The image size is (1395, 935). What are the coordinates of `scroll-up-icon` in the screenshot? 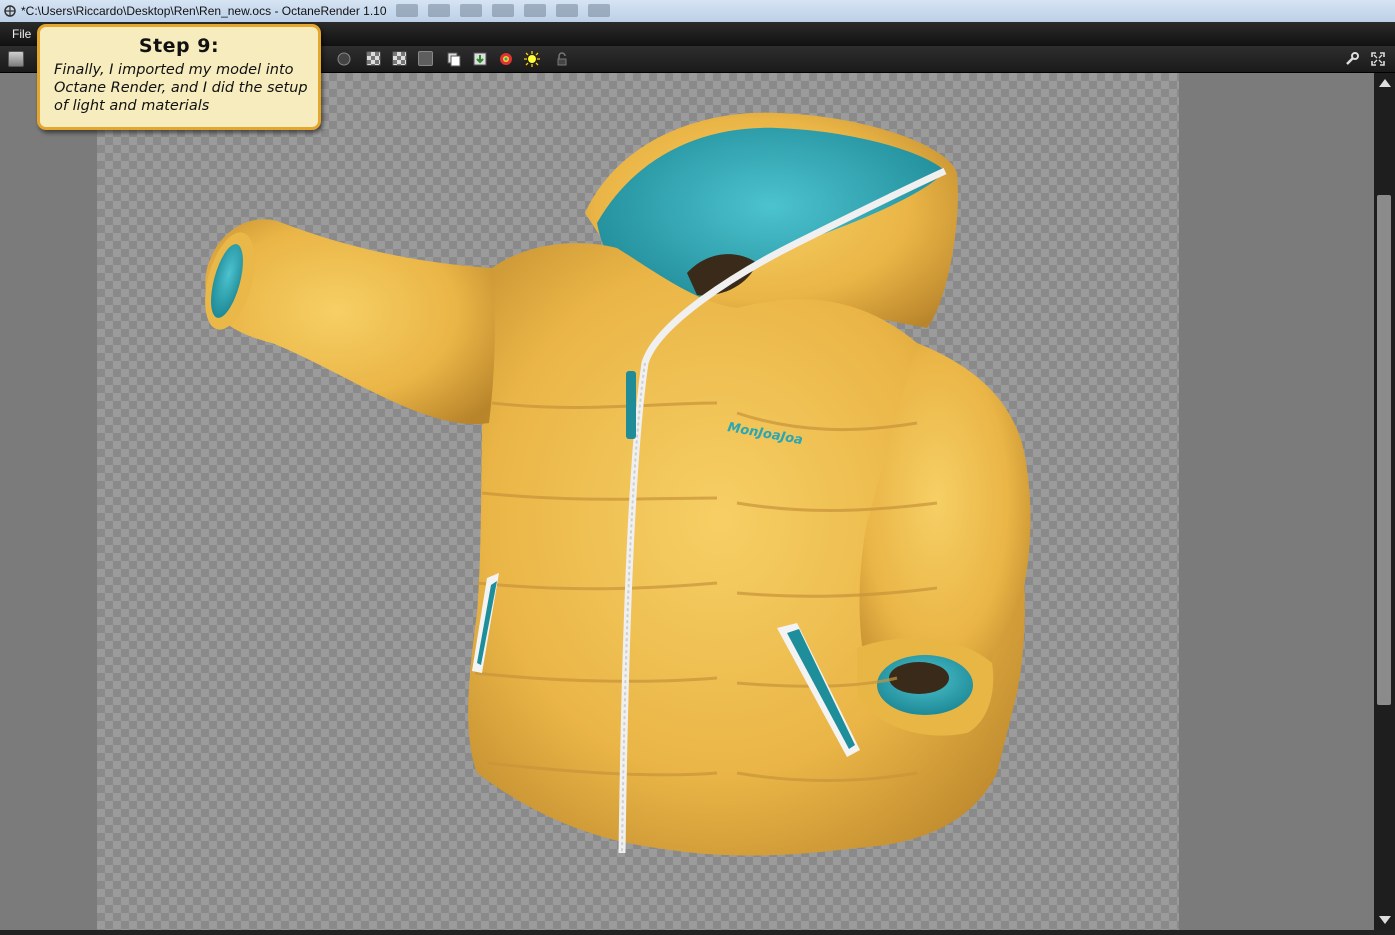 It's located at (1385, 83).